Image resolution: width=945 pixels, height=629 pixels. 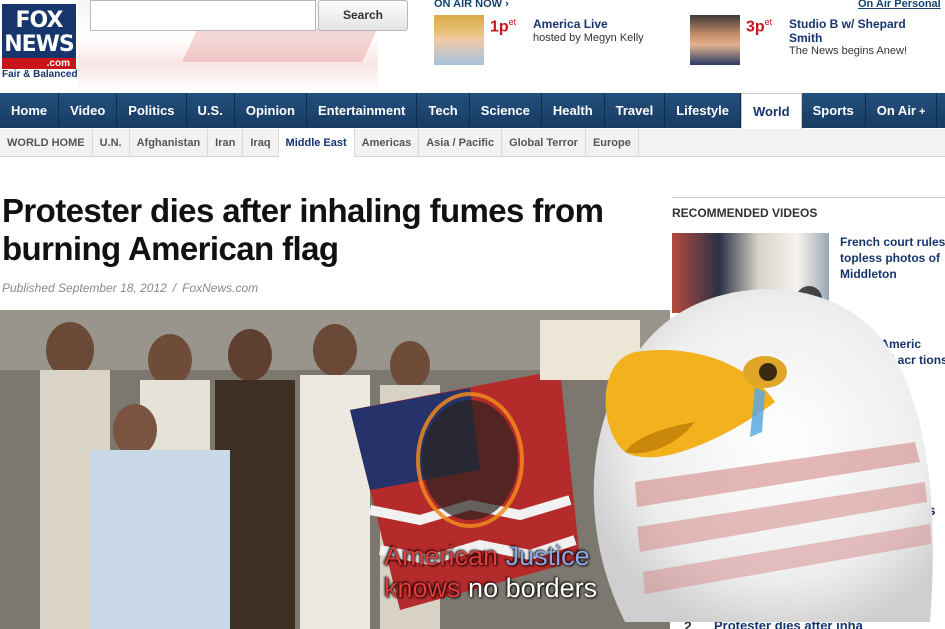 What do you see at coordinates (39, 33) in the screenshot?
I see `logo-text: FOX NEWS` at bounding box center [39, 33].